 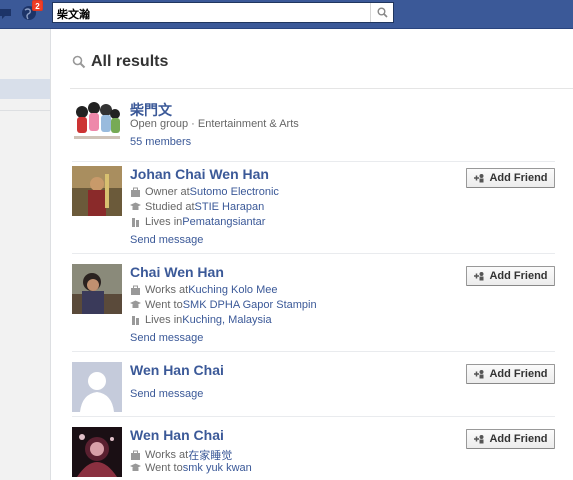 I want to click on member-count-link: 55 members, so click(x=160, y=142).